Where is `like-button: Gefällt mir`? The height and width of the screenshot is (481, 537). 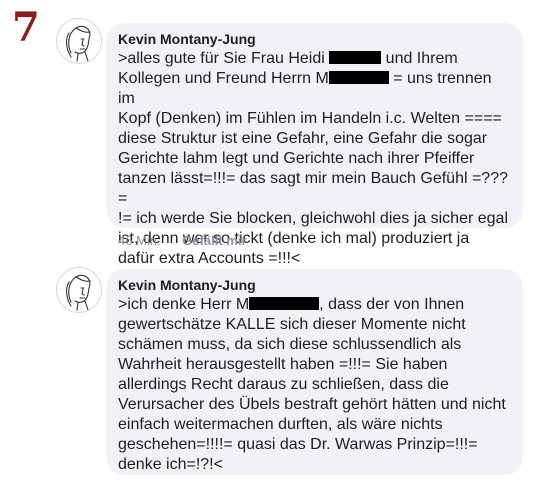 like-button: Gefällt mir is located at coordinates (214, 240).